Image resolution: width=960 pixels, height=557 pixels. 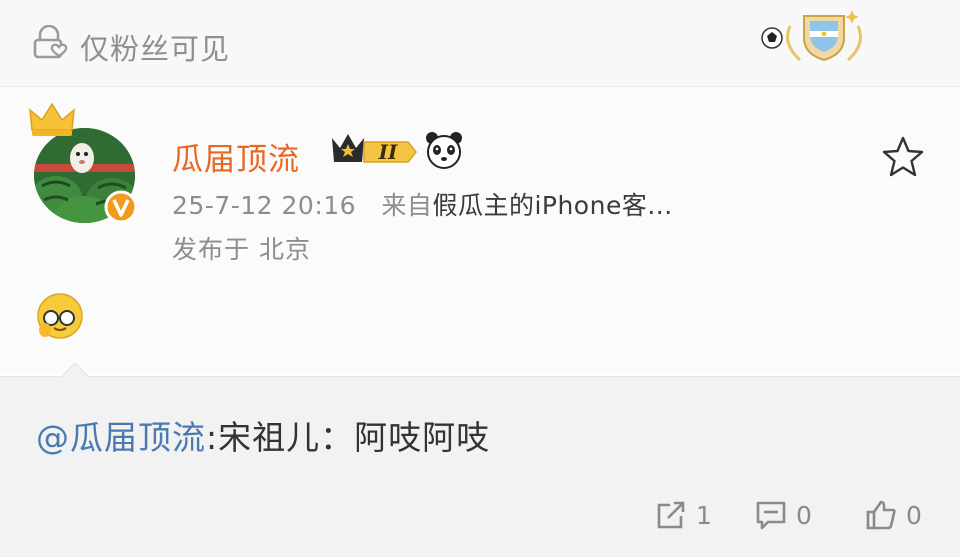 I want to click on visibility-label: 仅粉丝可见, so click(x=155, y=49).